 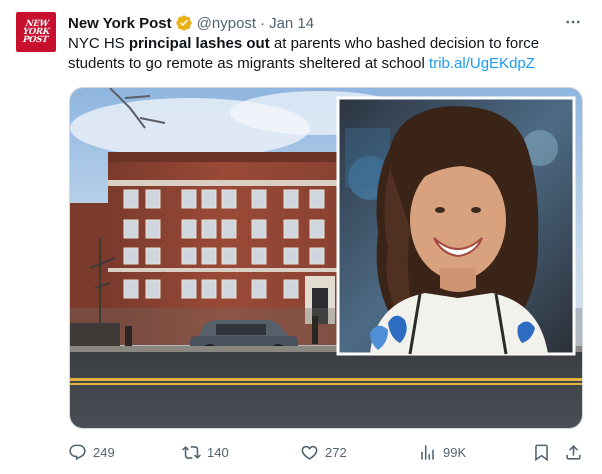 I want to click on verified-badge-icon, so click(x=184, y=23).